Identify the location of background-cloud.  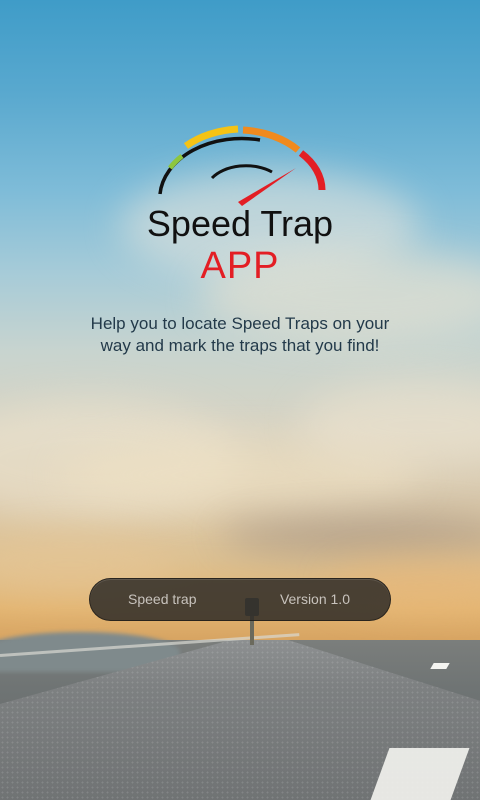
(350, 535).